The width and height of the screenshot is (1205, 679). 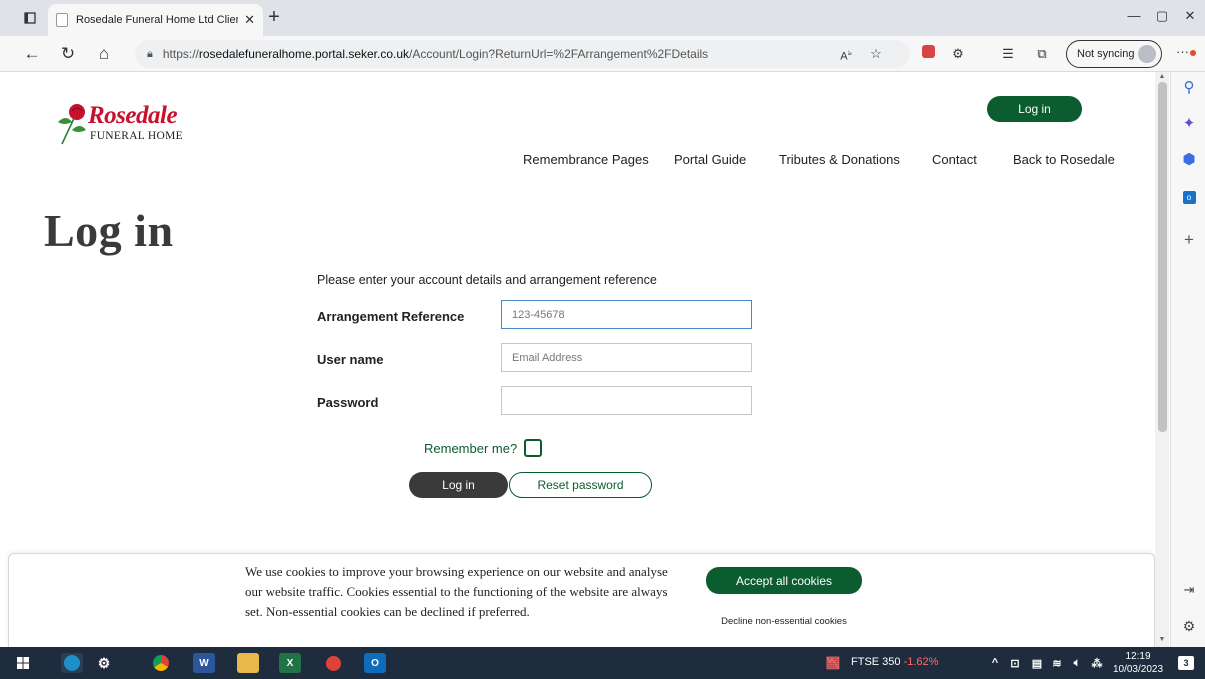 What do you see at coordinates (350, 359) in the screenshot?
I see `username-label: User name` at bounding box center [350, 359].